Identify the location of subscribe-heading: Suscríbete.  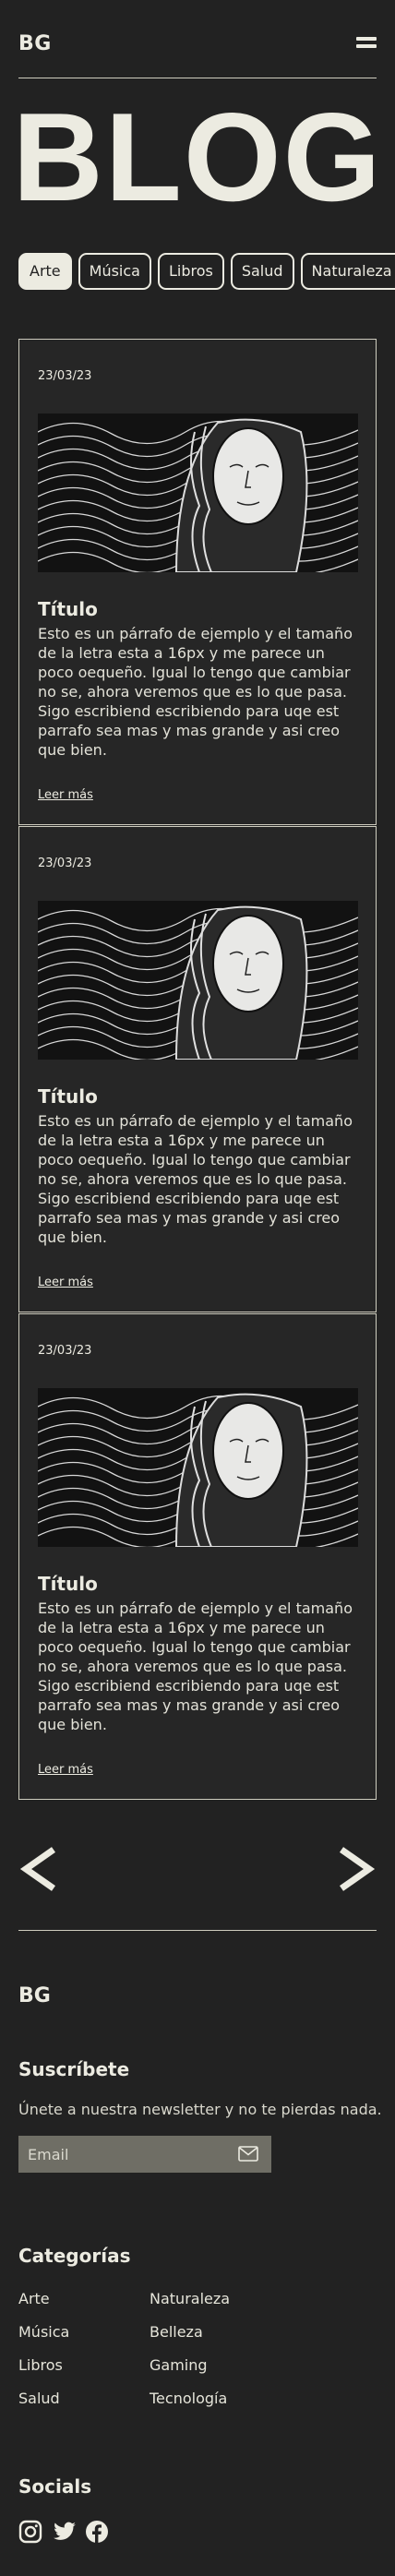
(74, 2069).